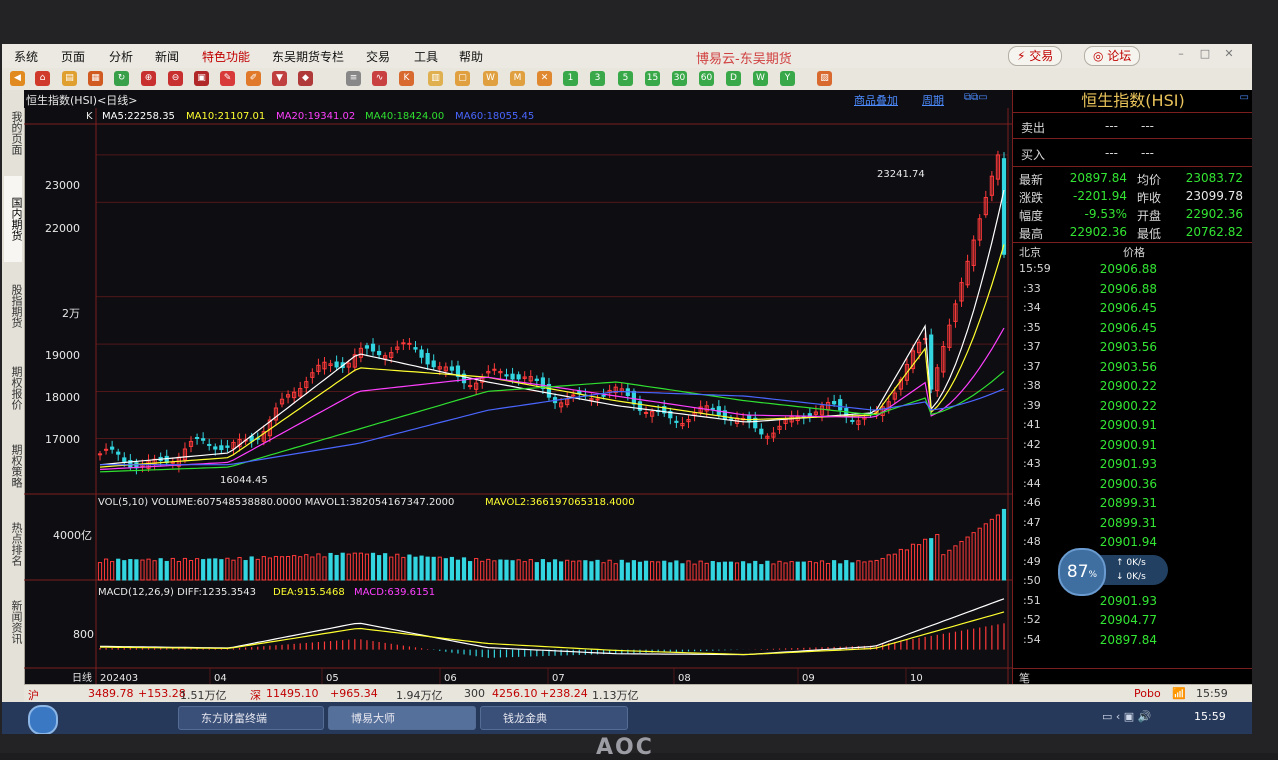  What do you see at coordinates (471, 56) in the screenshot?
I see `menu-help: 帮助` at bounding box center [471, 56].